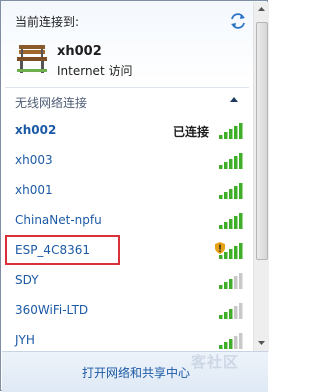  What do you see at coordinates (25, 340) in the screenshot?
I see `network-name: JYH` at bounding box center [25, 340].